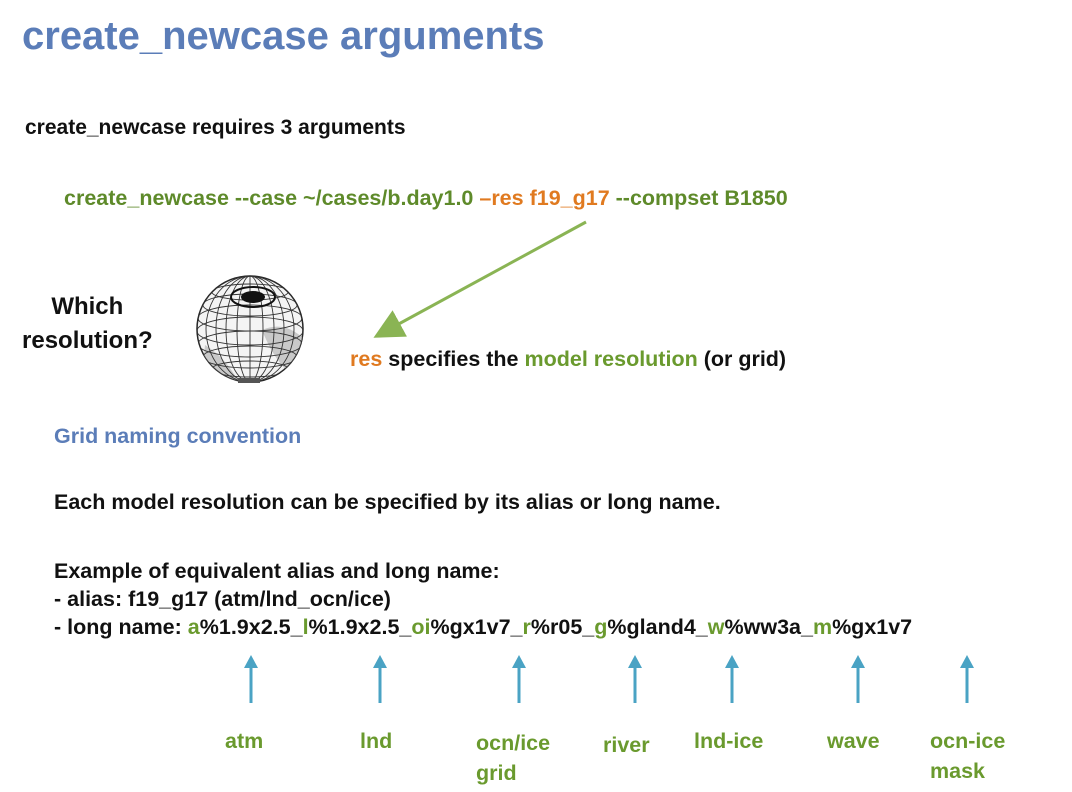  What do you see at coordinates (421, 627) in the screenshot?
I see `segment-prefix: oi` at bounding box center [421, 627].